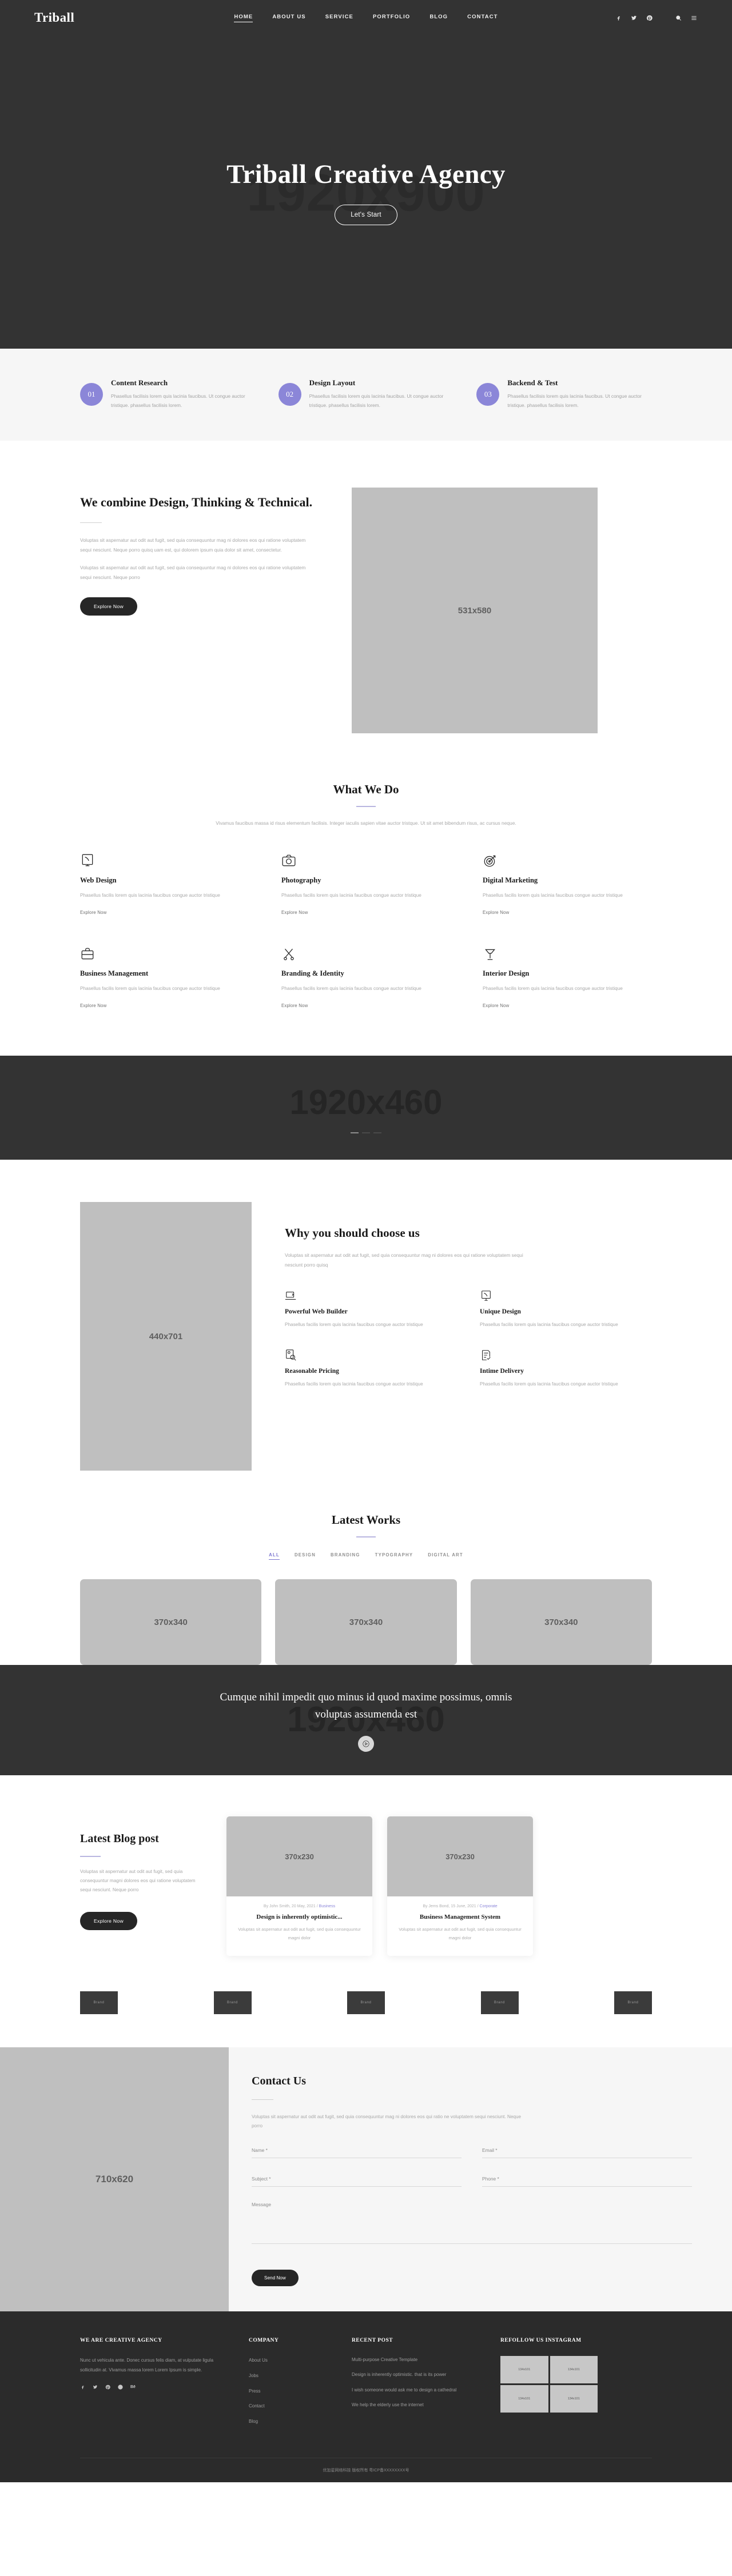 The height and width of the screenshot is (2576, 732). Describe the element at coordinates (292, 2376) in the screenshot. I see `footer-link-jobs: Jobs` at that location.